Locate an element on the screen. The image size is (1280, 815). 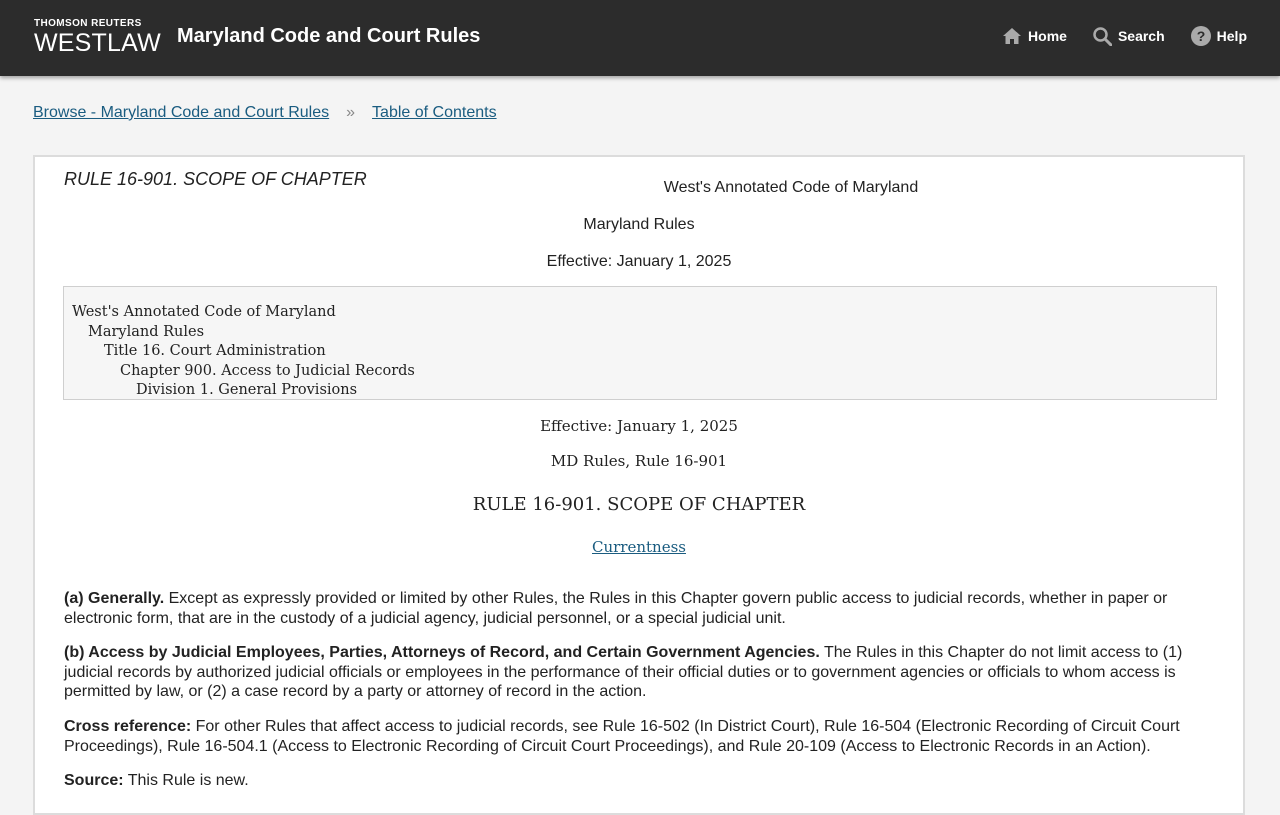
app-title: Maryland Code and Court Rules is located at coordinates (329, 36).